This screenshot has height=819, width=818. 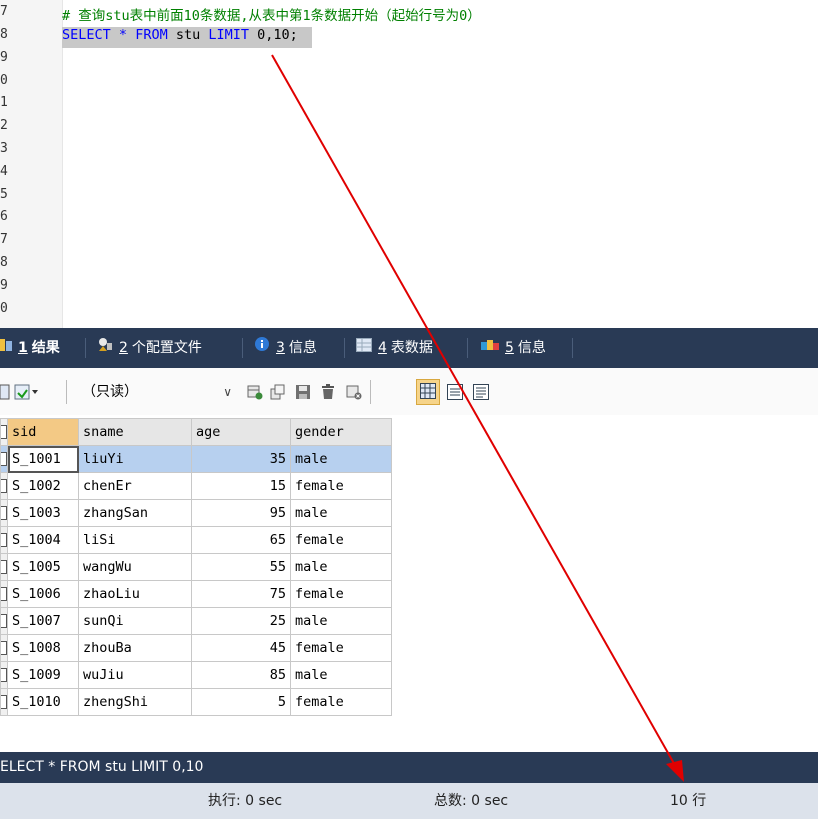 What do you see at coordinates (43, 702) in the screenshot?
I see `cell-sid: S_1010` at bounding box center [43, 702].